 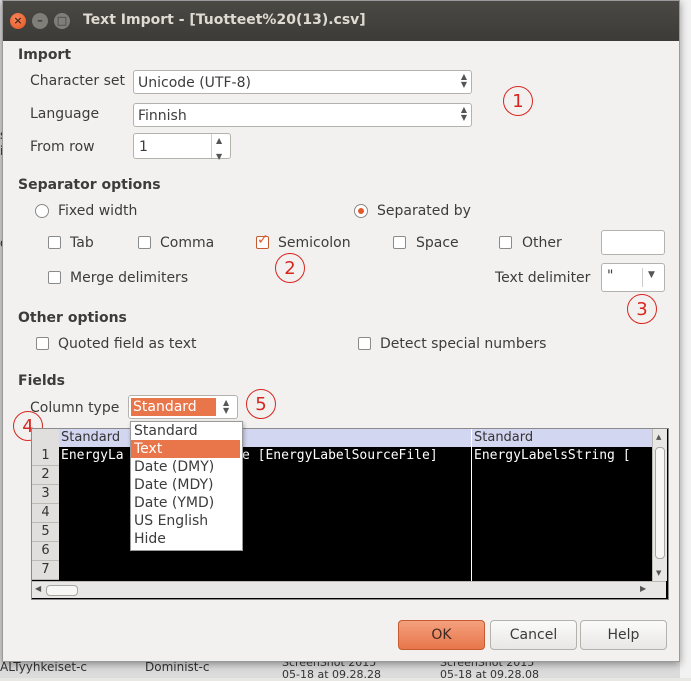 I want to click on charset-select: Unicode (UTF-8) ▲ ▼, so click(x=302, y=82).